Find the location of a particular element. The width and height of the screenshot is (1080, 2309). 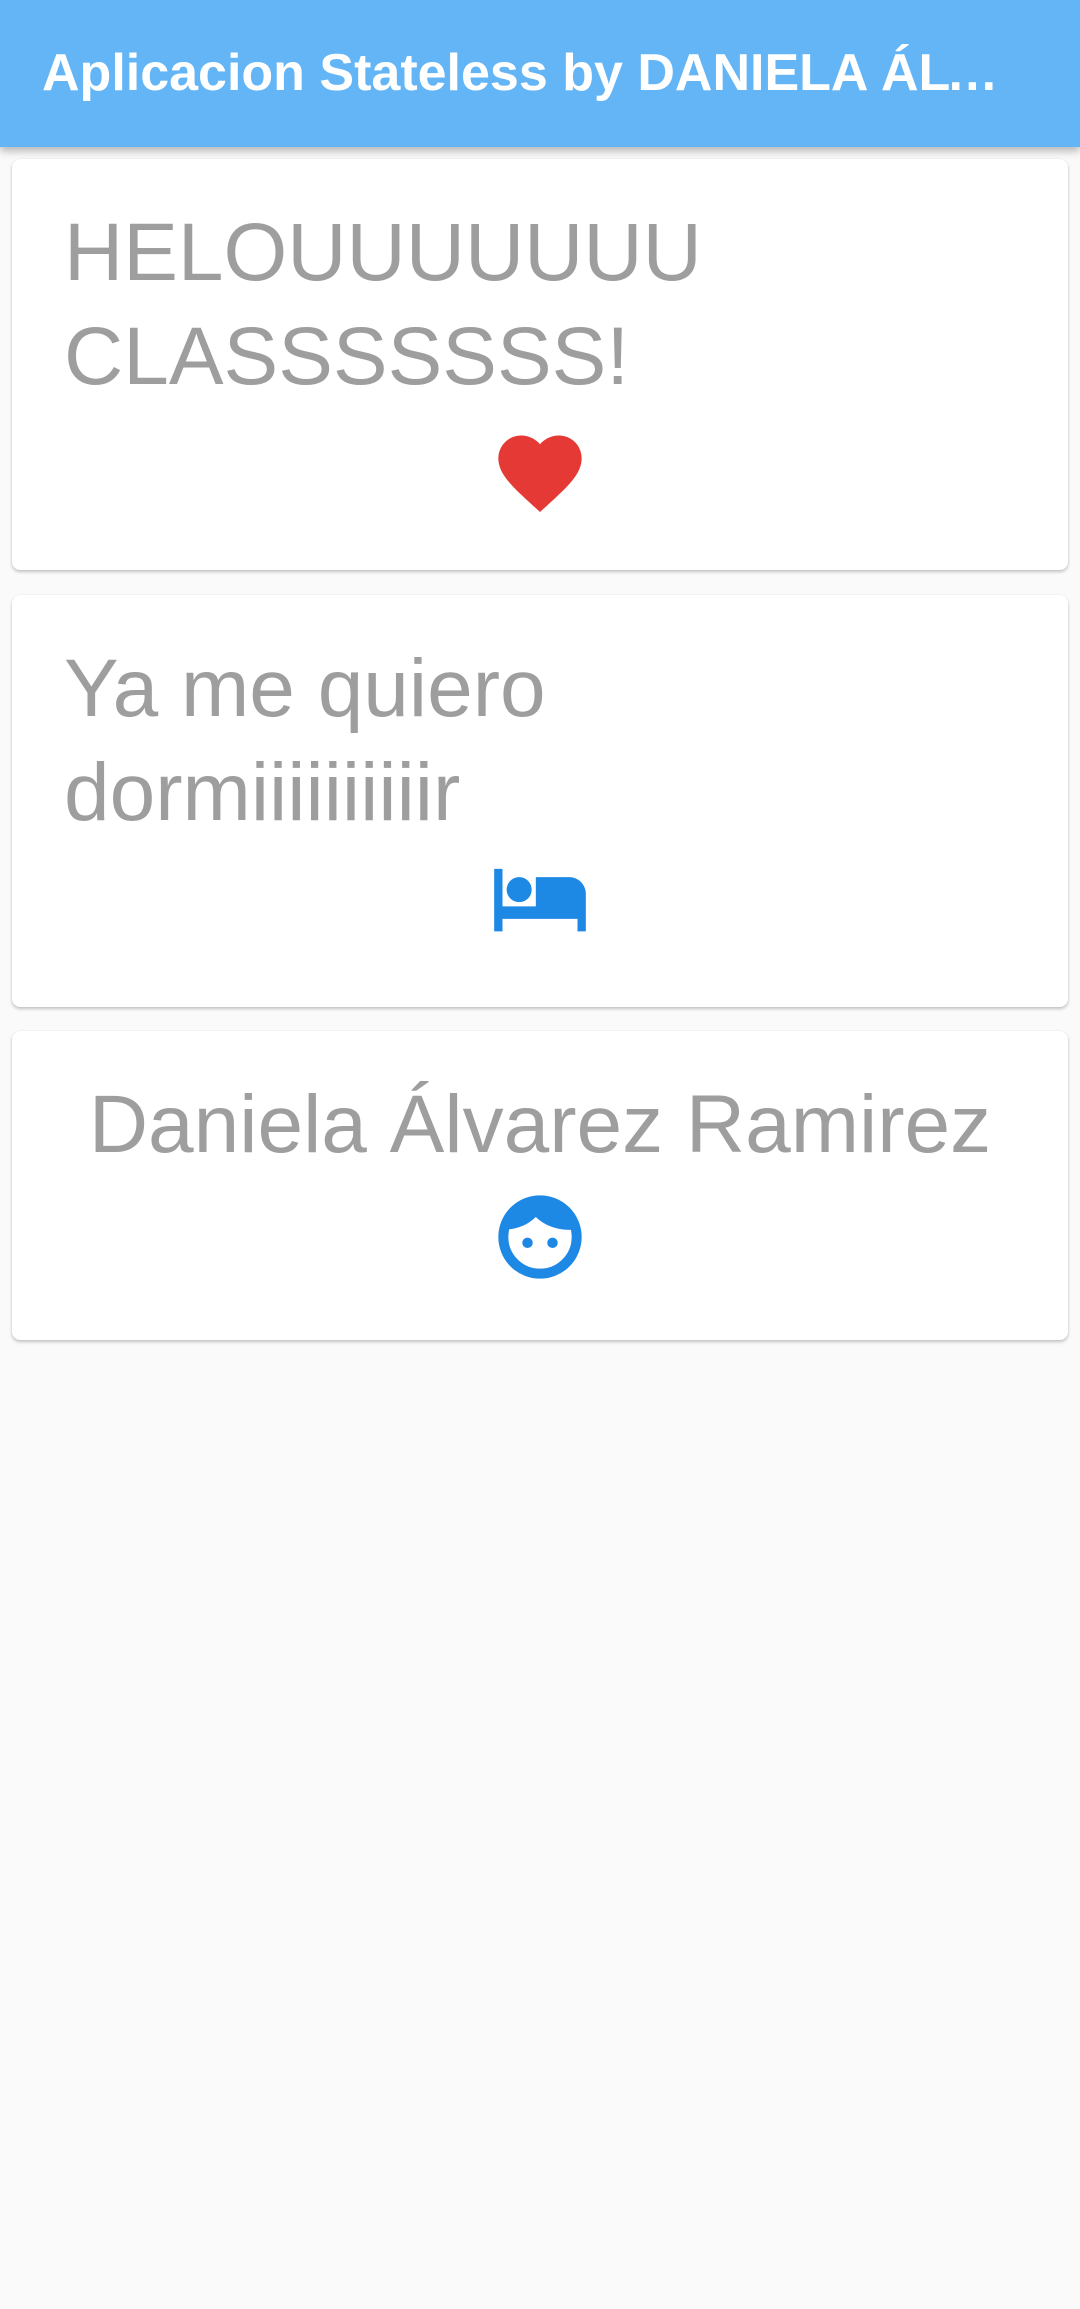

card-name-text: Daniela Álvarez Ramirez is located at coordinates (540, 1124).